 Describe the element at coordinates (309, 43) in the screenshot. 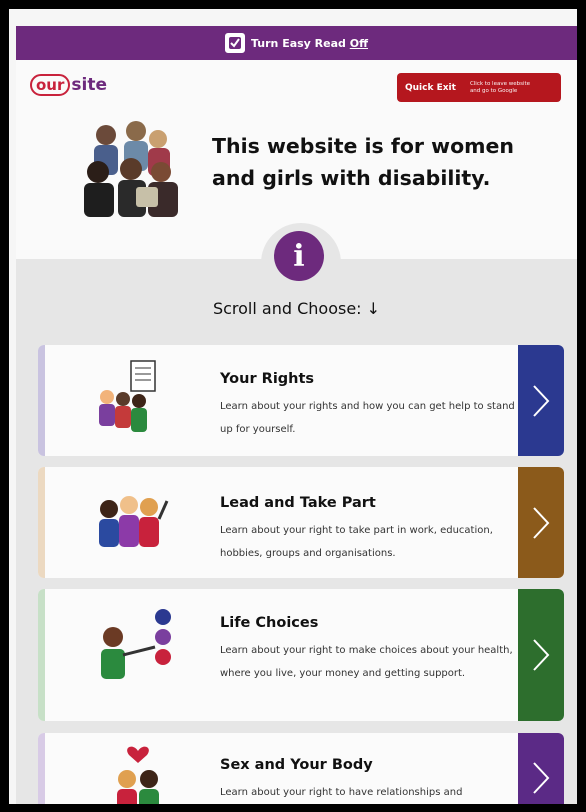

I see `easy-read-label: Turn Easy Read Off` at that location.